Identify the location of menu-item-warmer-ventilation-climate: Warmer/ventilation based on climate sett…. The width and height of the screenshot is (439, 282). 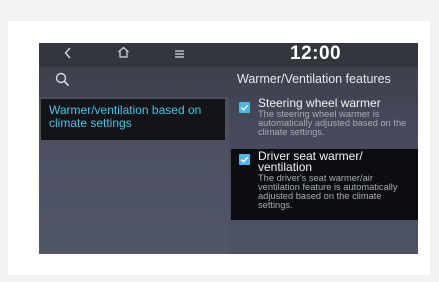
(133, 119).